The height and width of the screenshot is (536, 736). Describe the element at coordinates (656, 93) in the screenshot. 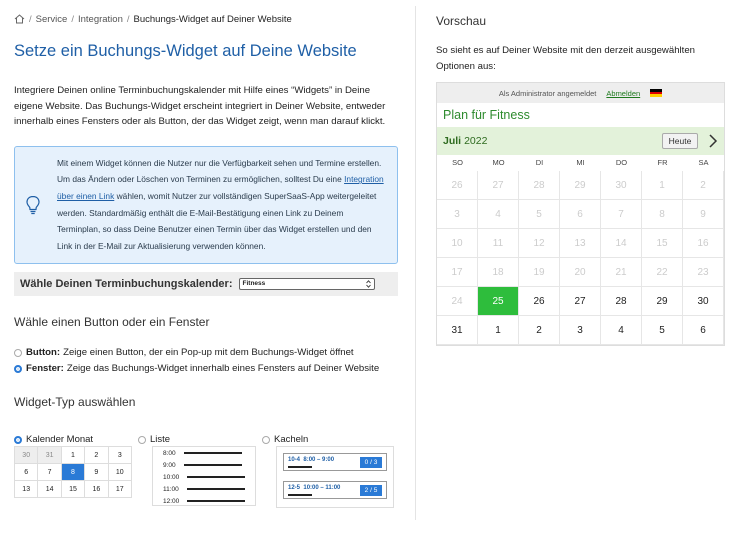

I see `german-flag-icon` at that location.